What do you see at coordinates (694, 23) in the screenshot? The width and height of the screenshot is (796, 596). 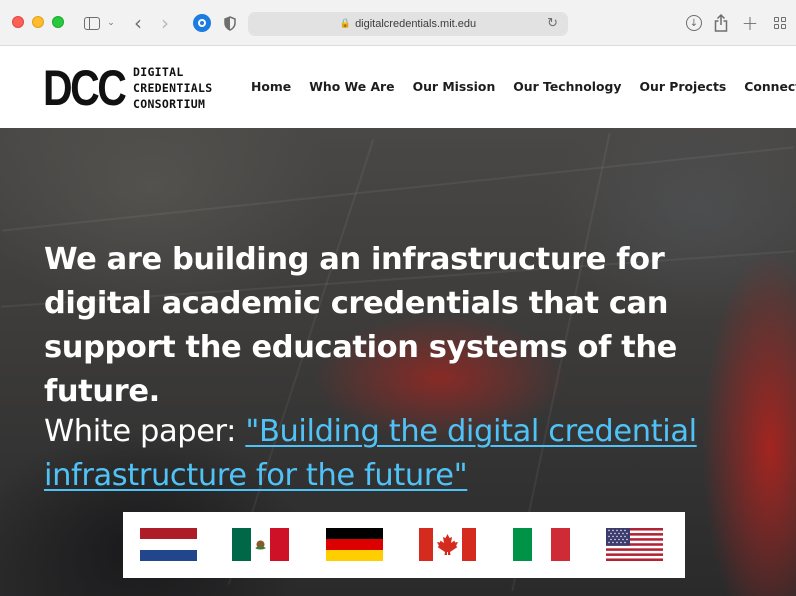 I see `download-icon: ↓` at bounding box center [694, 23].